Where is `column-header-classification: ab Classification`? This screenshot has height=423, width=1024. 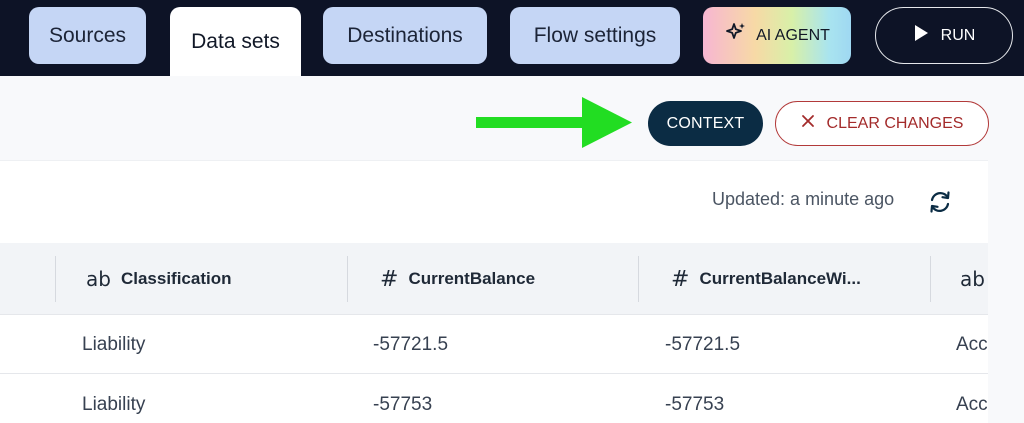
column-header-classification: ab Classification is located at coordinates (159, 279).